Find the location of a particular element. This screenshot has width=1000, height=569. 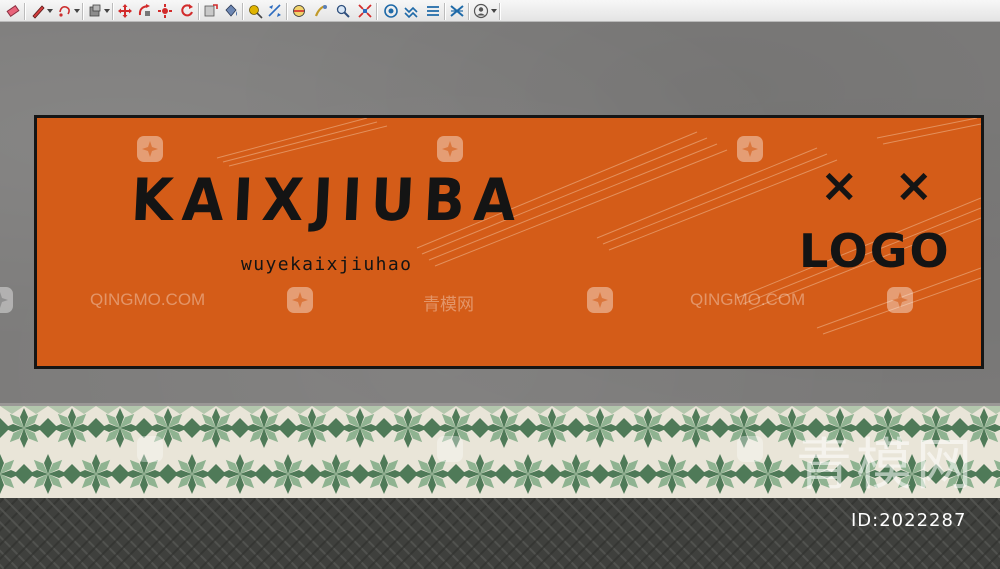

logo-marks: × × is located at coordinates (882, 185).